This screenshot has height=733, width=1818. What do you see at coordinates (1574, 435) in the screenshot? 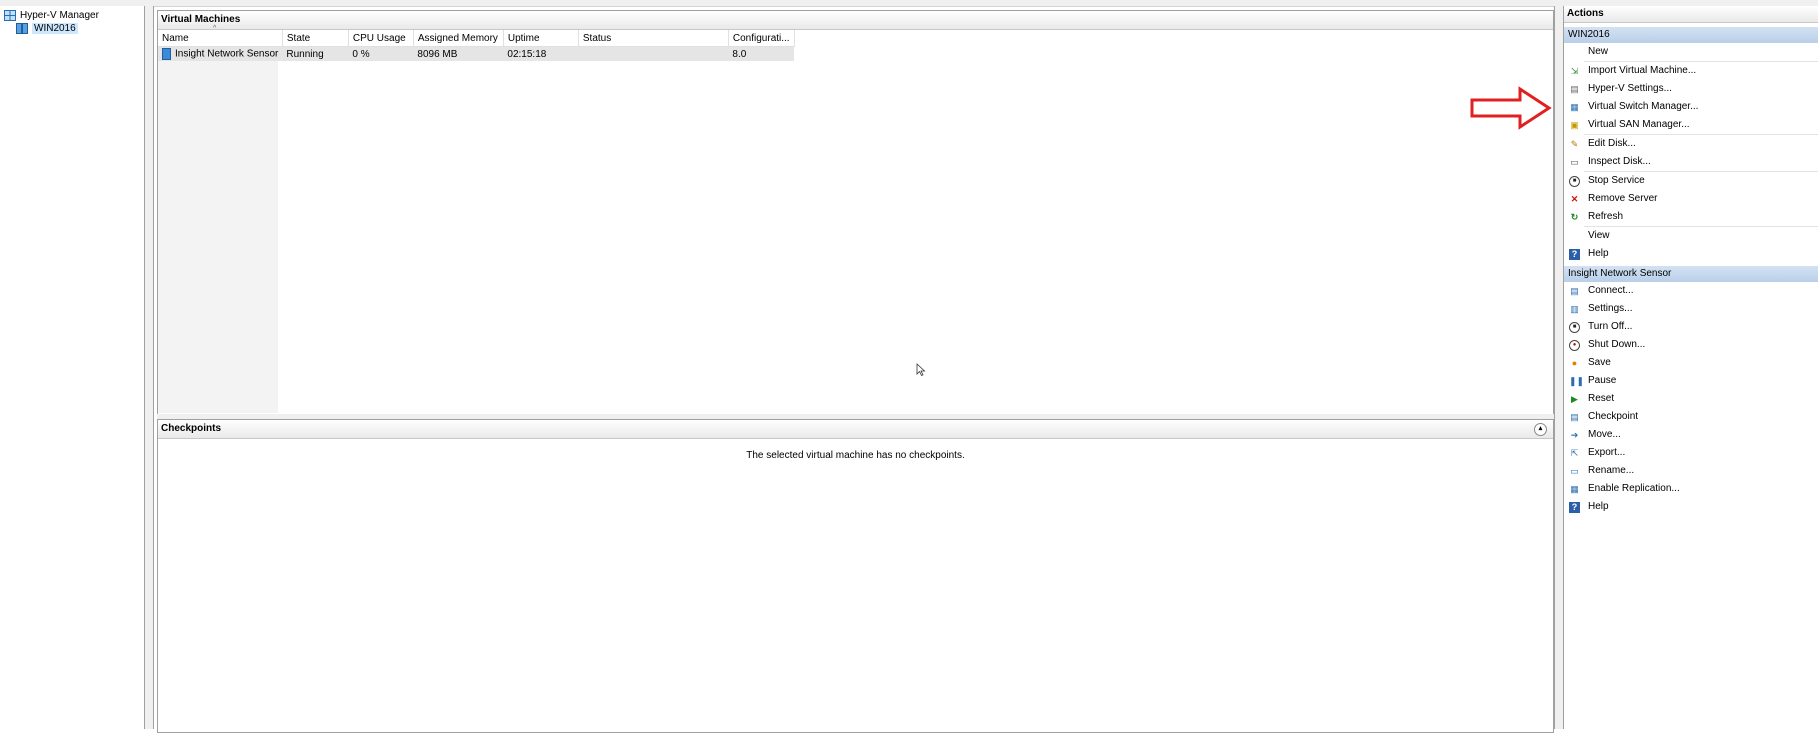
I see `move-icon: ➔` at bounding box center [1574, 435].